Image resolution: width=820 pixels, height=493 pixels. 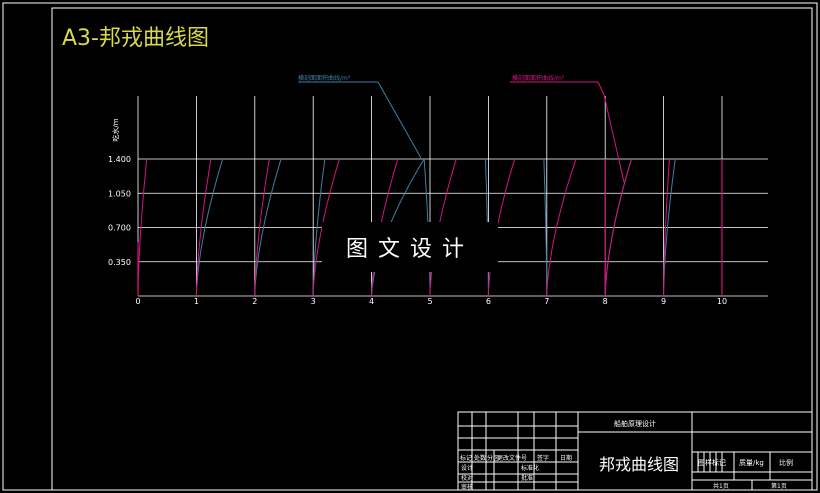 What do you see at coordinates (567, 128) in the screenshot?
I see `legend-magenta: 横剖面面积曲线/m²` at bounding box center [567, 128].